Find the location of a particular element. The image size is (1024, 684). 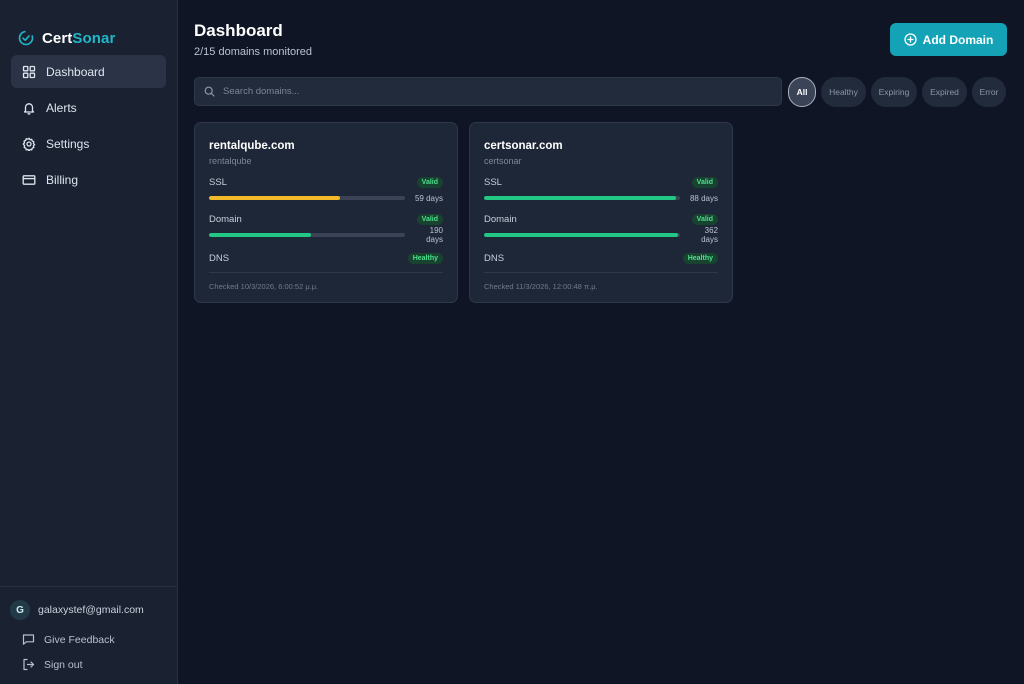

search-bar is located at coordinates (488, 91).